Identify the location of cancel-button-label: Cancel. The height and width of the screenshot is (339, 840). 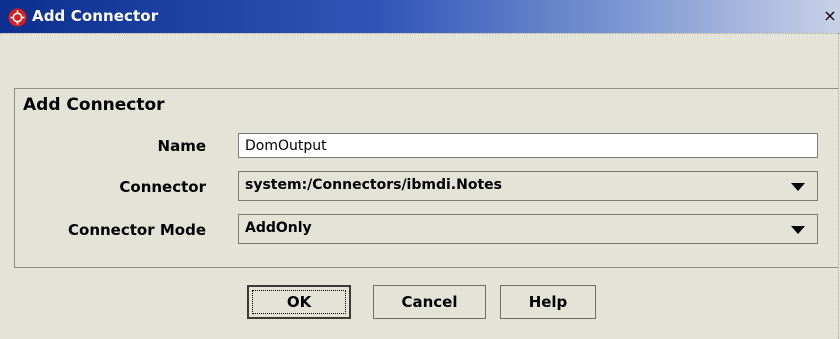
(429, 302).